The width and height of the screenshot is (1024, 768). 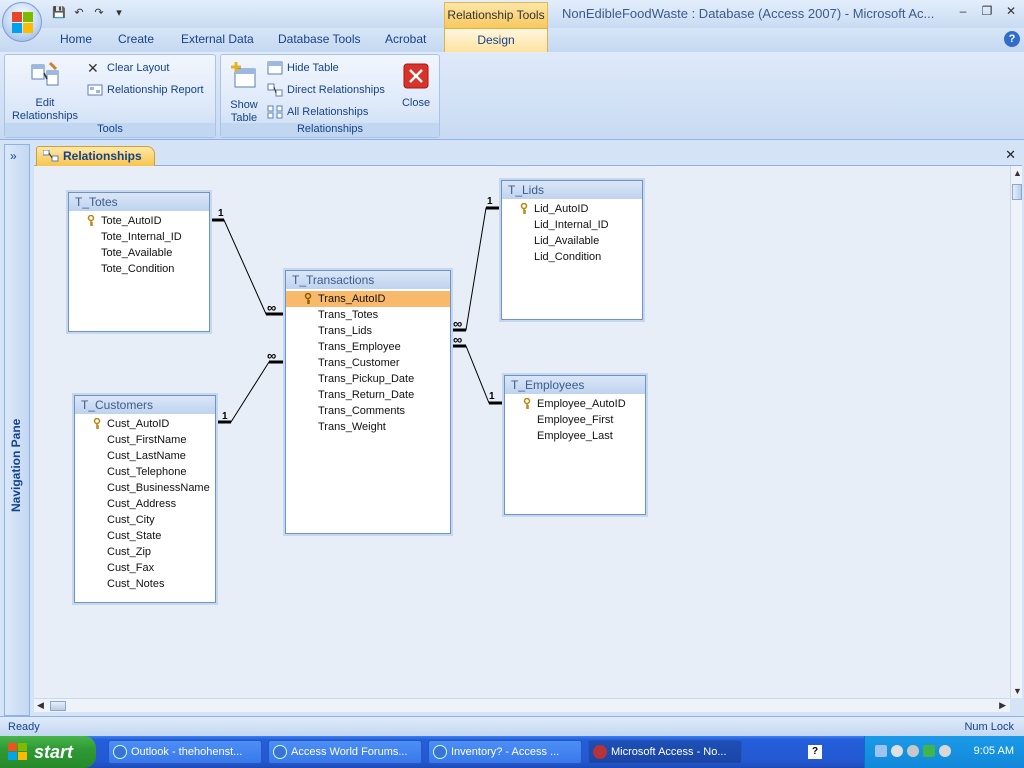 I want to click on navigation-pane: » Navigation Pane, so click(x=17, y=430).